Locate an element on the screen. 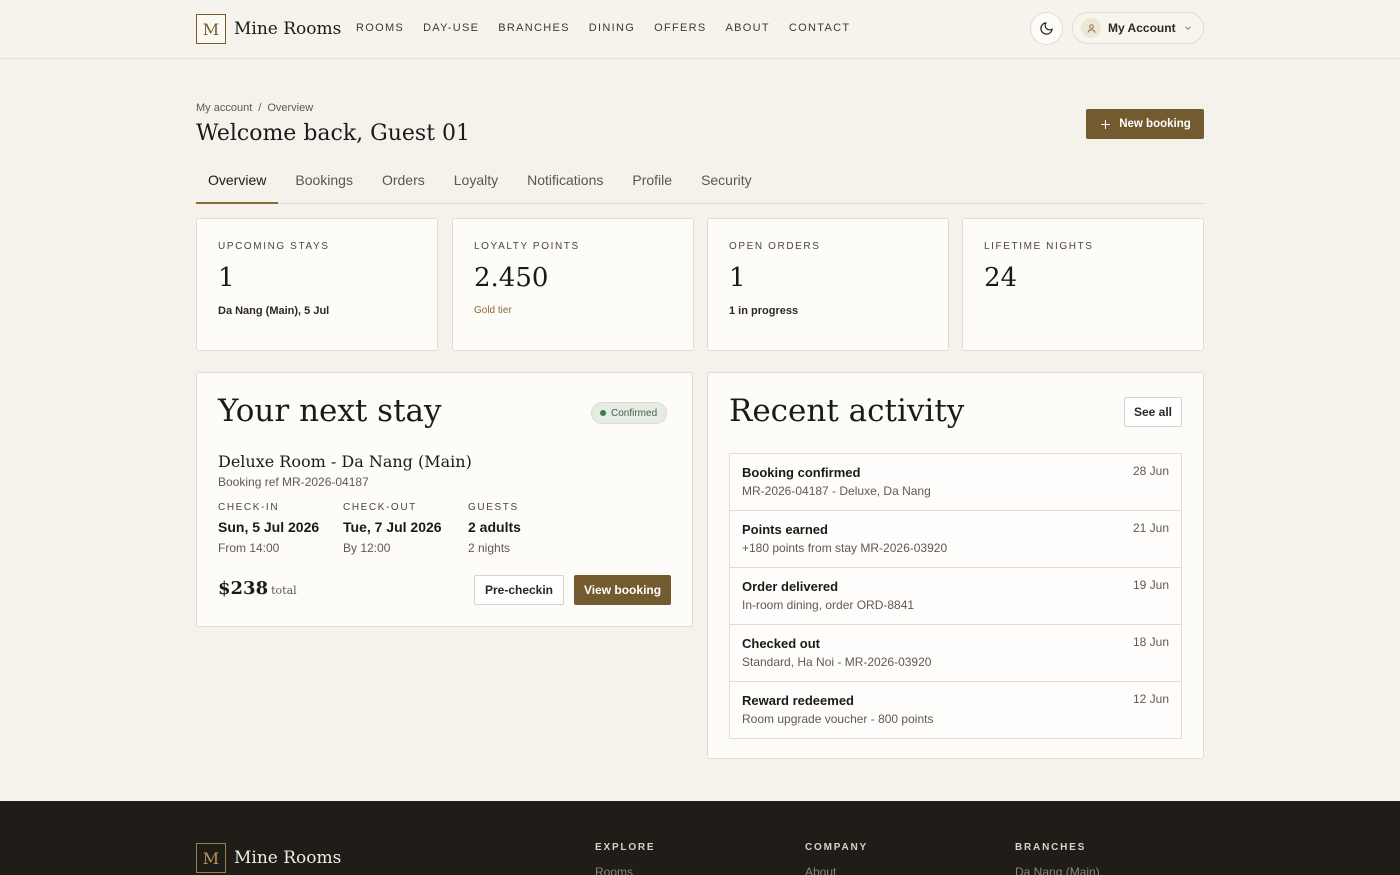  activity-desc: +180 points from stay MR-2026-03920 is located at coordinates (845, 548).